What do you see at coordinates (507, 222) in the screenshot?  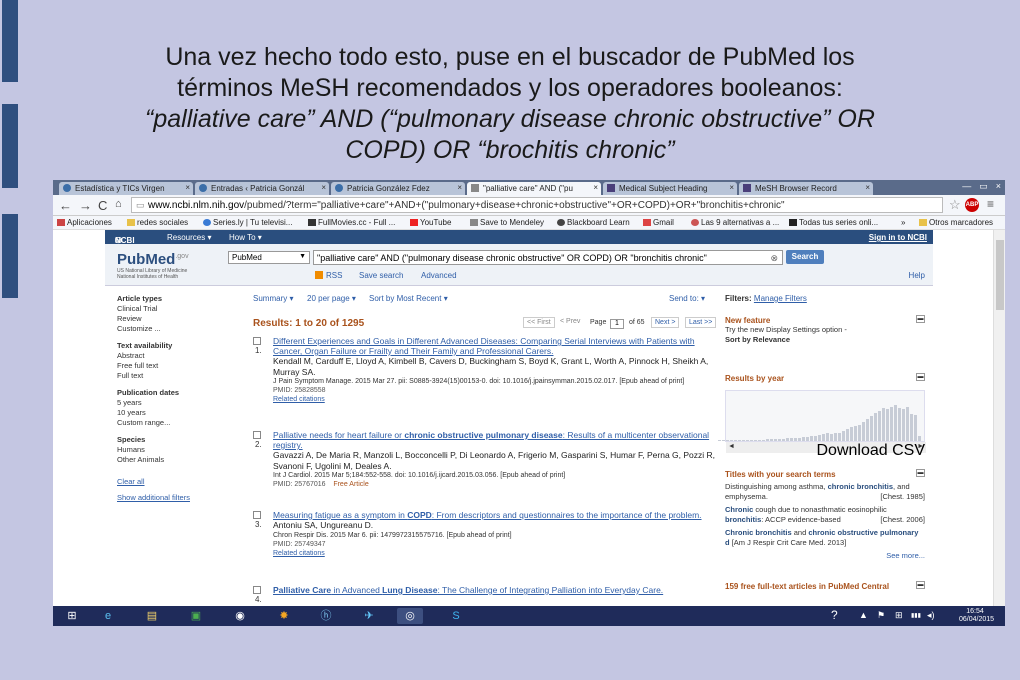 I see `bookmark-item: Save to Mendeley` at bounding box center [507, 222].